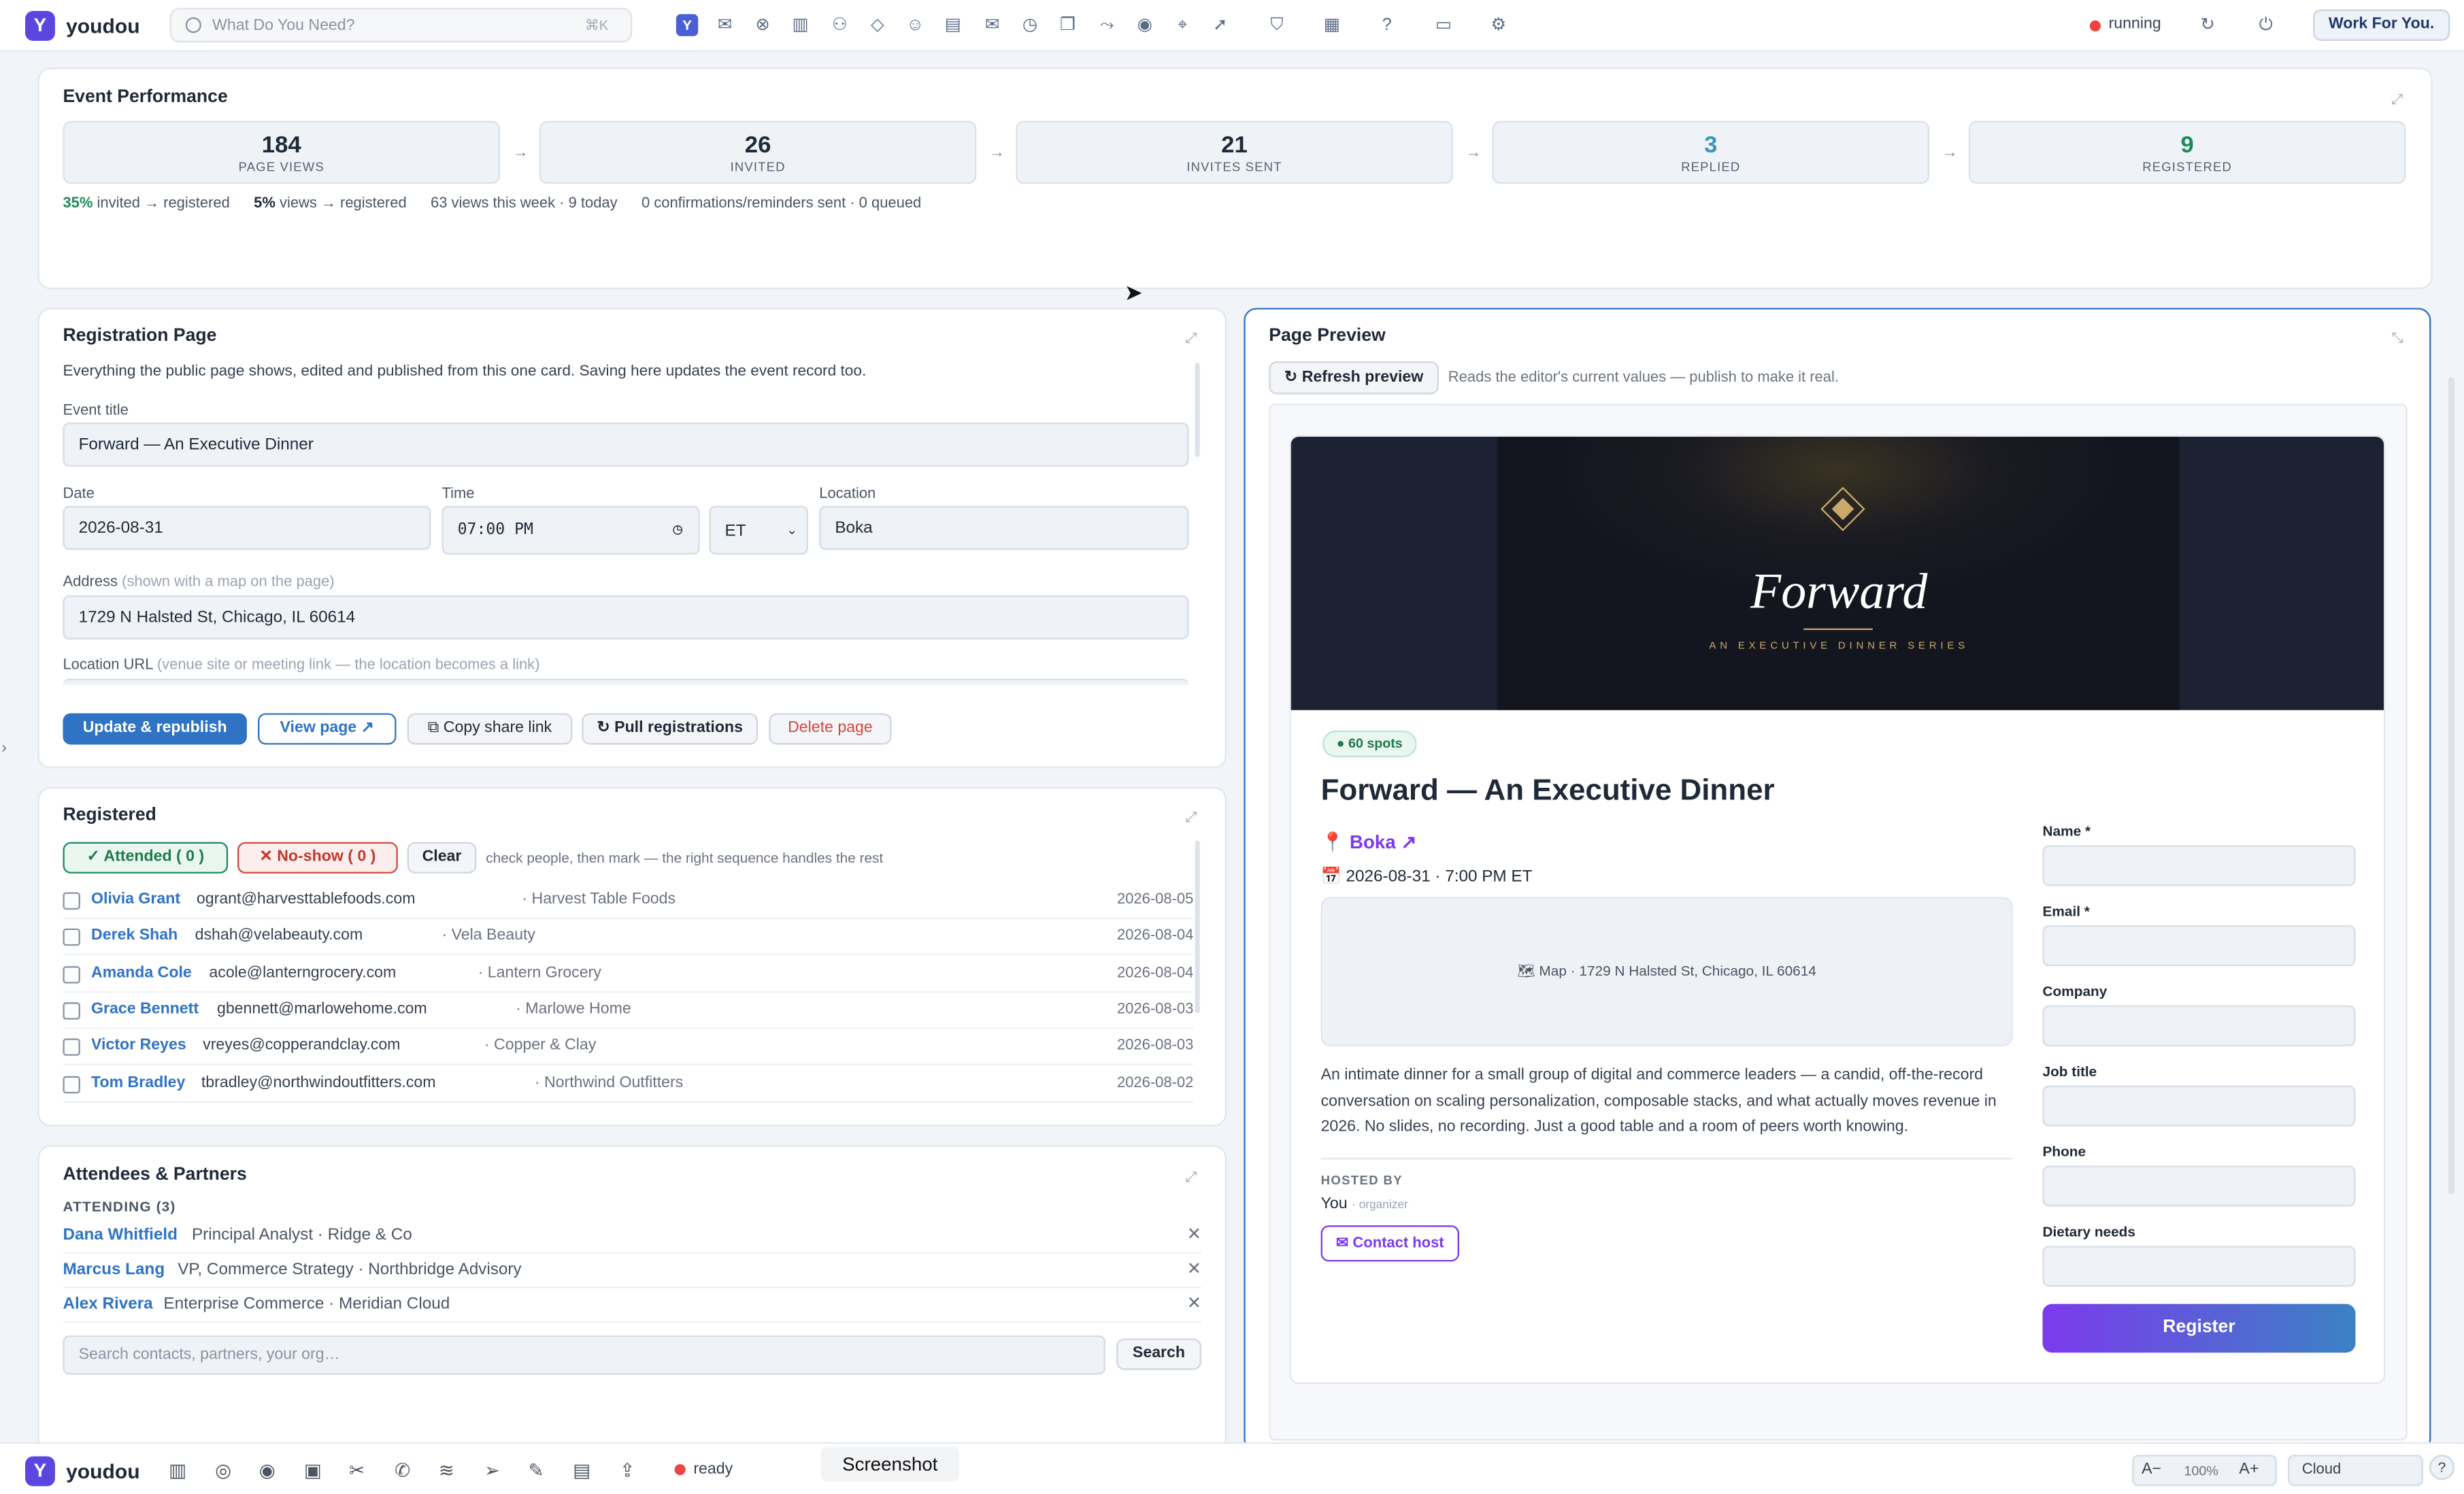  What do you see at coordinates (627, 1470) in the screenshot?
I see `upload-icon: ⇪` at bounding box center [627, 1470].